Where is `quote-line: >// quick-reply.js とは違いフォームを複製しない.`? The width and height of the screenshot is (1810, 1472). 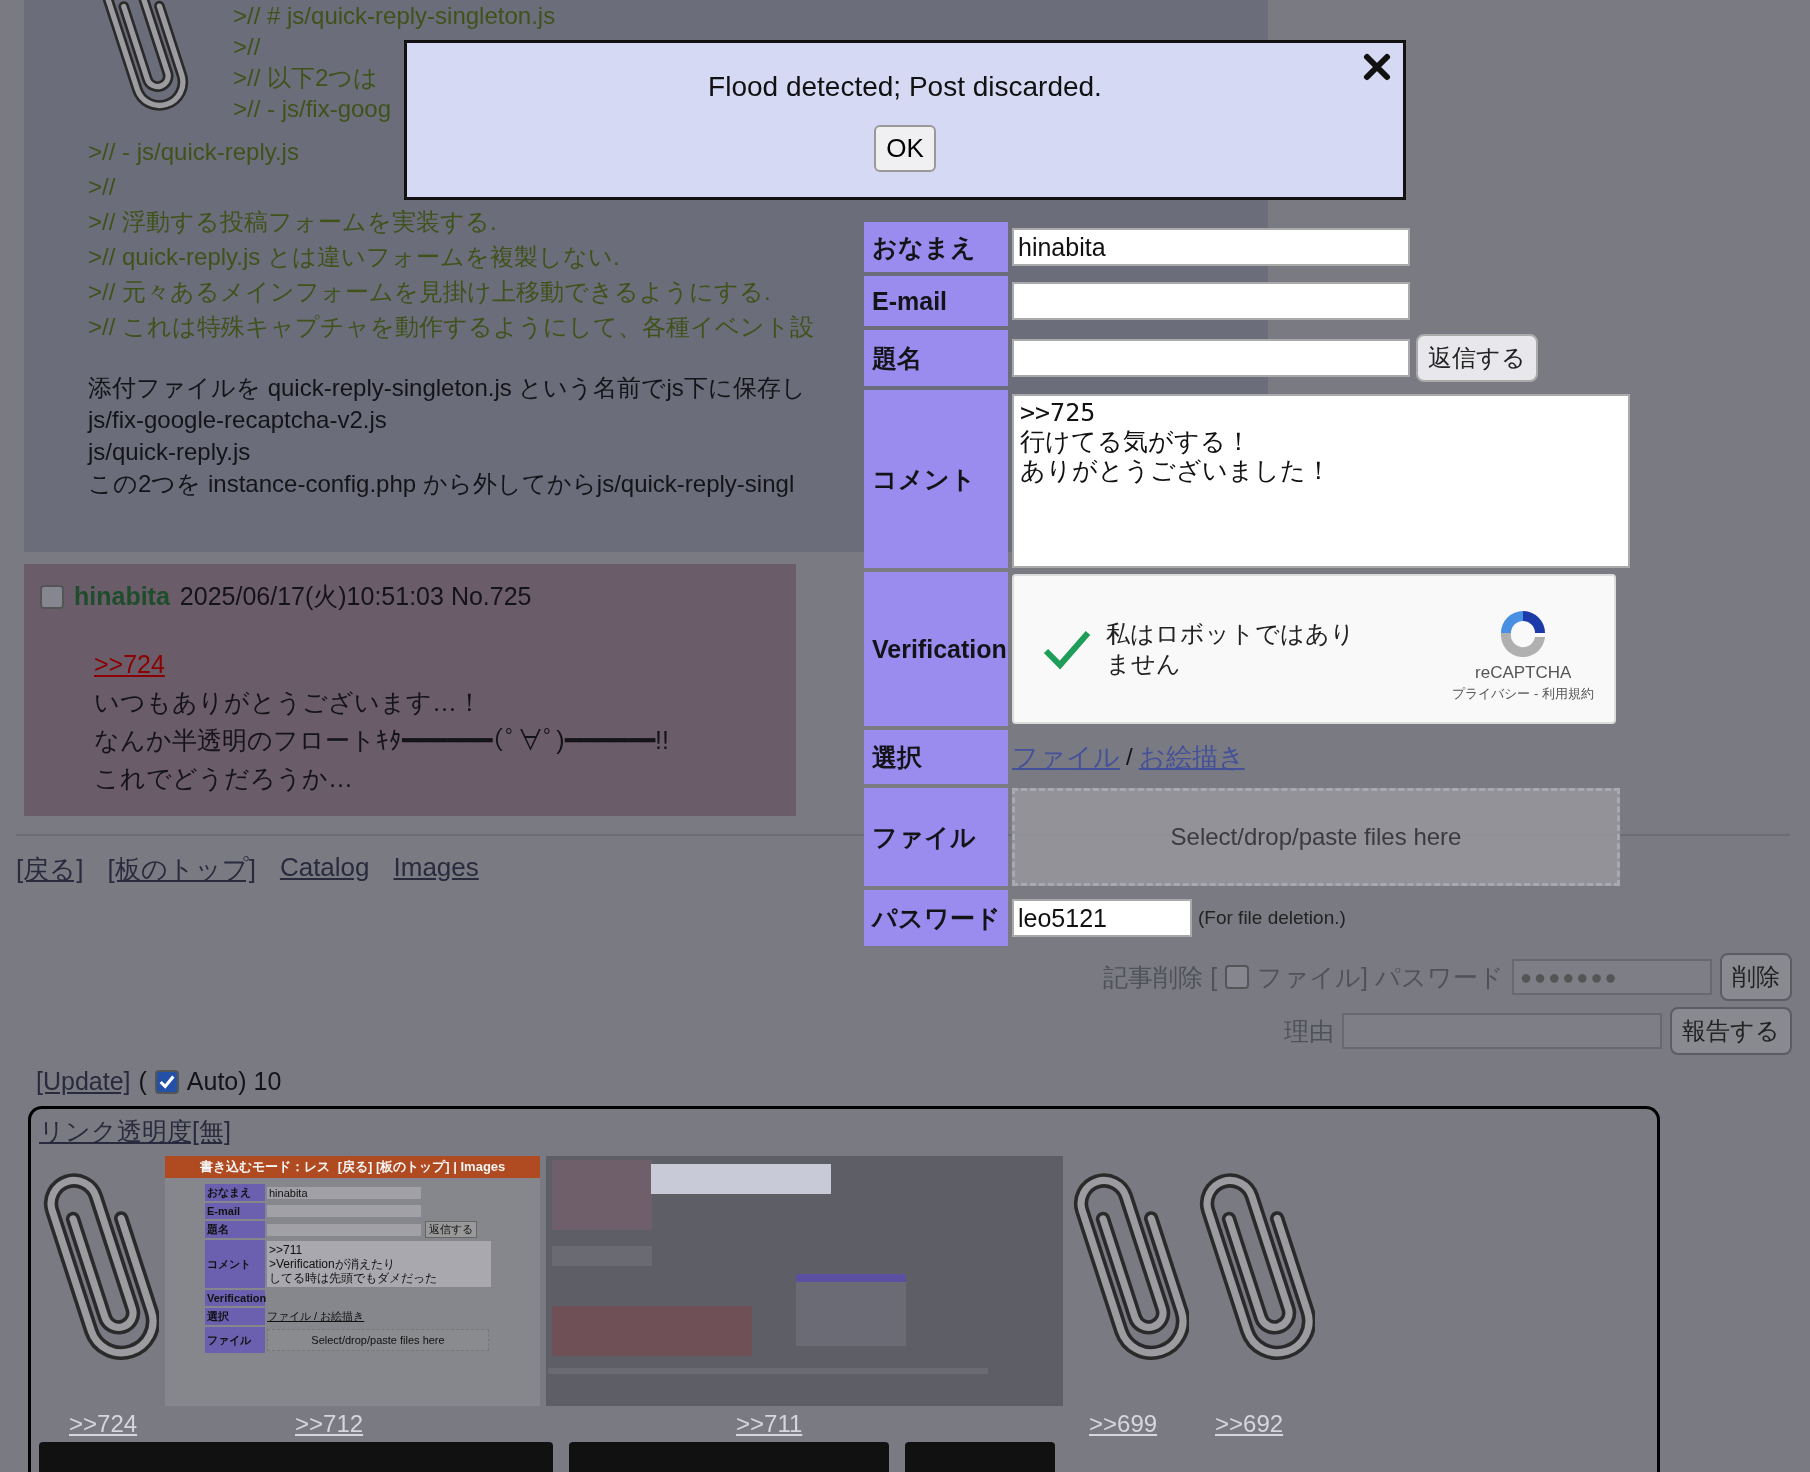 quote-line: >// quick-reply.js とは違いフォームを複製しない. is located at coordinates (354, 257).